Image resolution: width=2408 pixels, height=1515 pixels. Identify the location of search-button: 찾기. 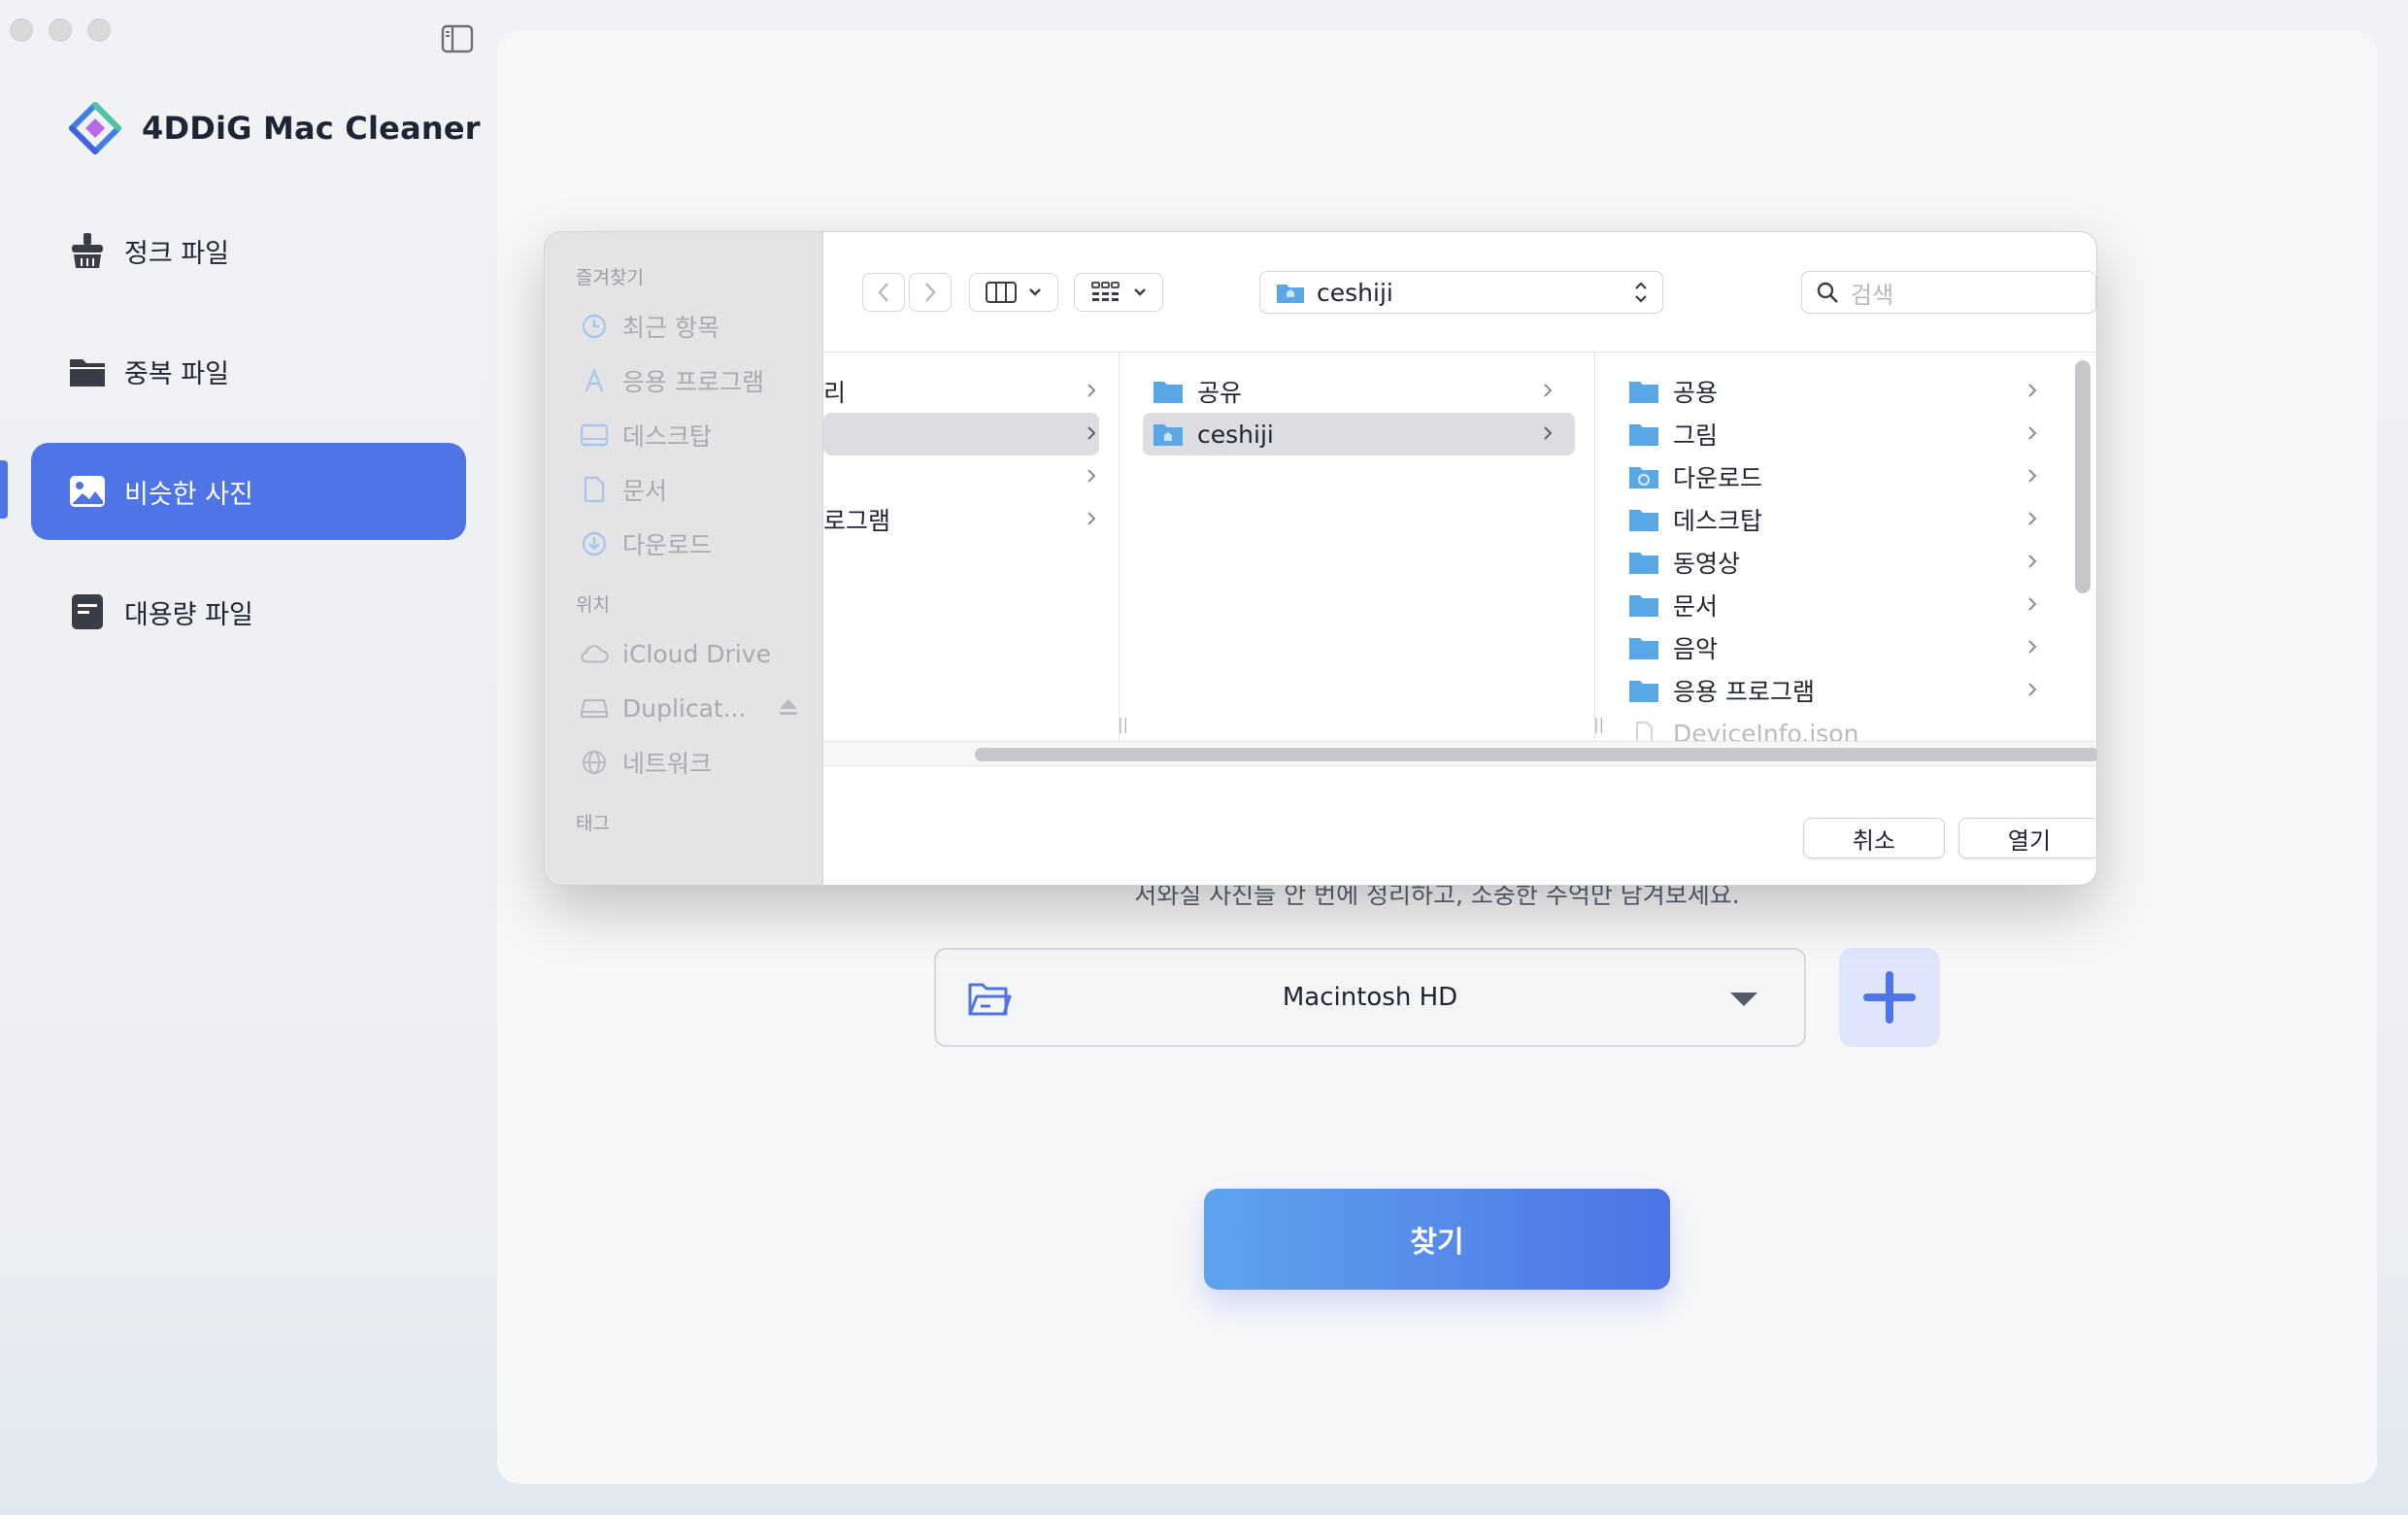
(1437, 1239).